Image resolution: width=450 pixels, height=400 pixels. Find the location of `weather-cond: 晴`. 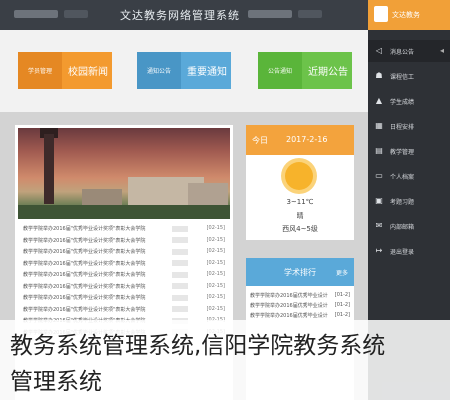

weather-cond: 晴 is located at coordinates (300, 216).